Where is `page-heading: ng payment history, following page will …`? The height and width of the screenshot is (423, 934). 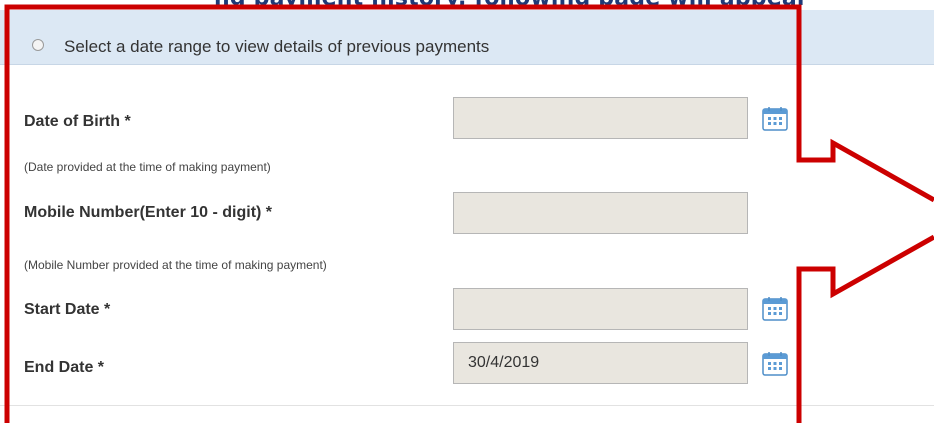 page-heading: ng payment history, following page will … is located at coordinates (511, 5).